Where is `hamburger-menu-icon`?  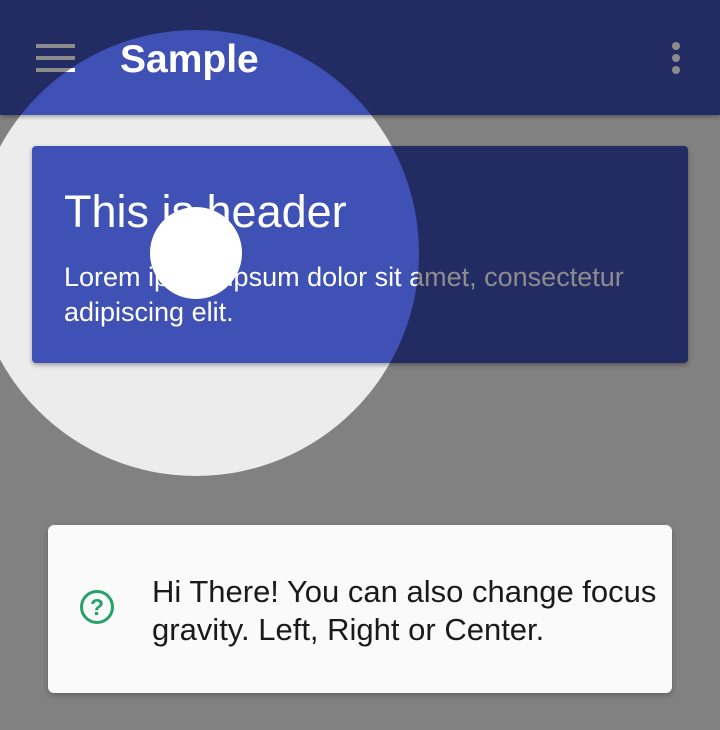
hamburger-menu-icon is located at coordinates (56, 59).